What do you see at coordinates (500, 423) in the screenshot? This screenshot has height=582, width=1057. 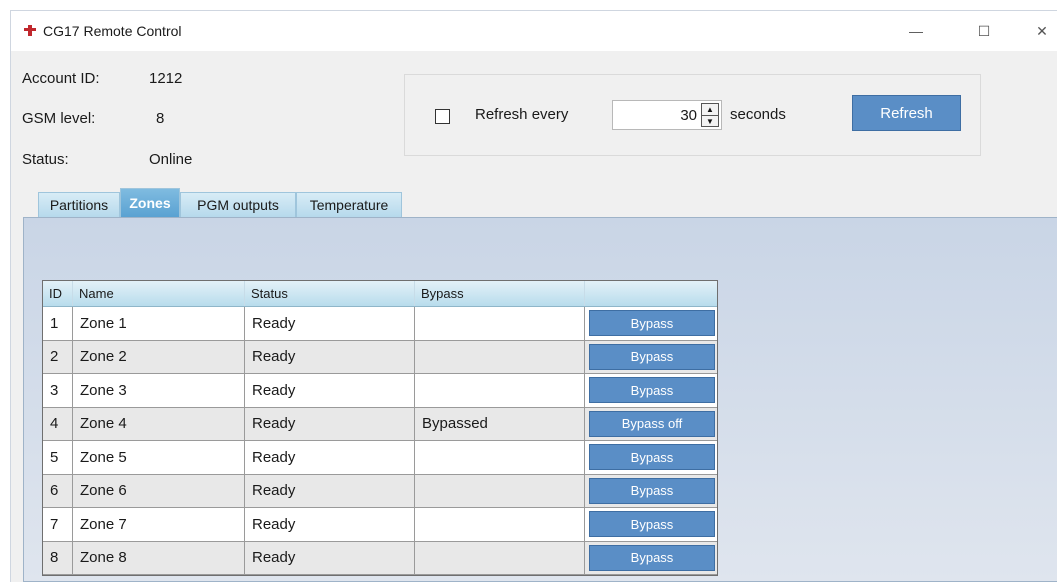 I see `zone-bypass-state: Bypassed` at bounding box center [500, 423].